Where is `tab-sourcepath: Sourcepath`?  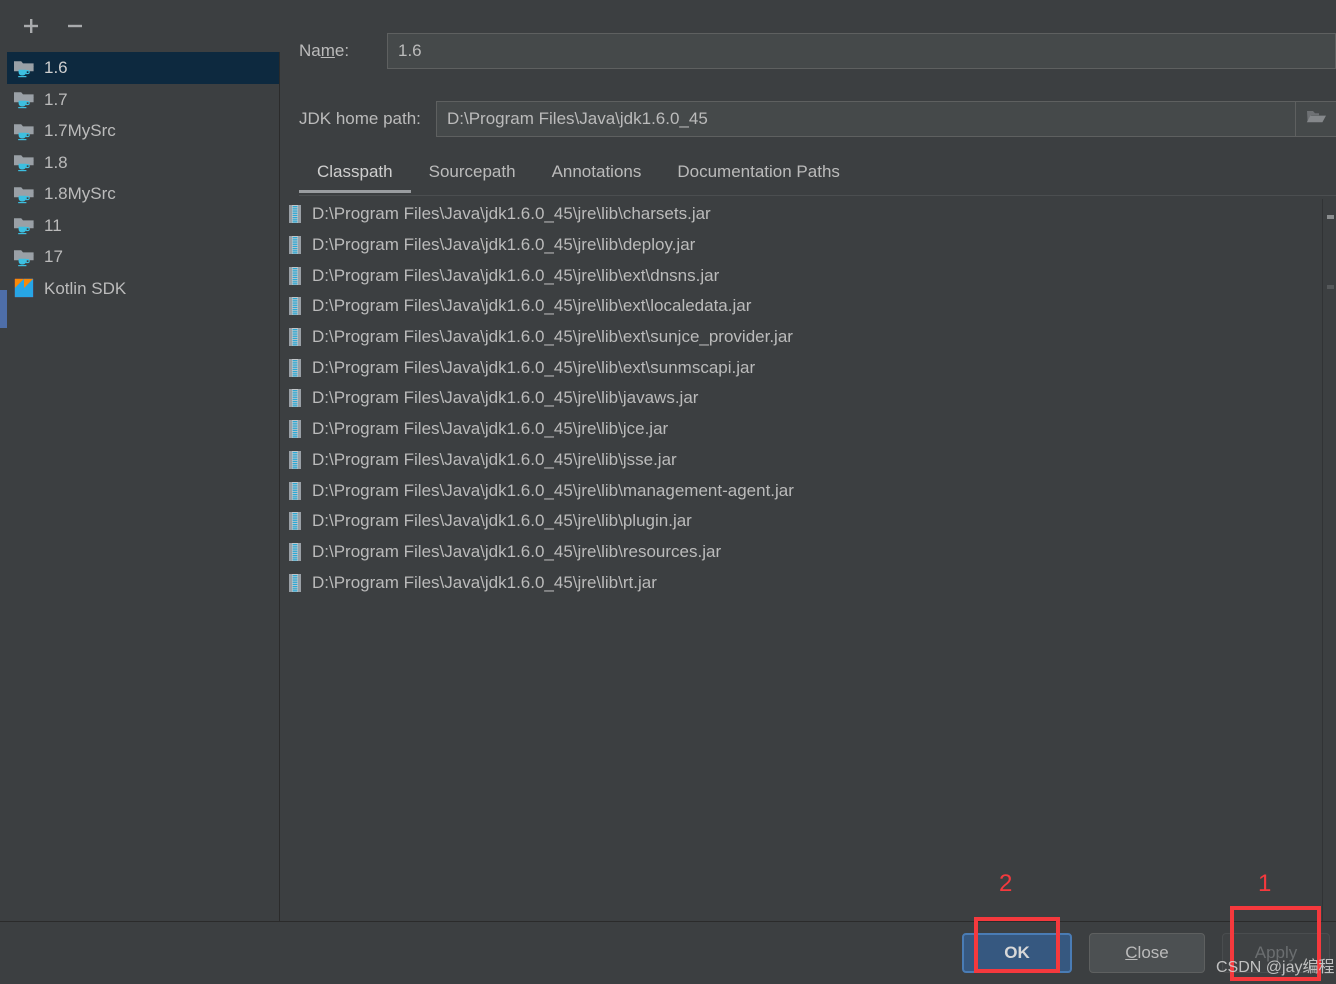
tab-sourcepath: Sourcepath is located at coordinates (472, 175).